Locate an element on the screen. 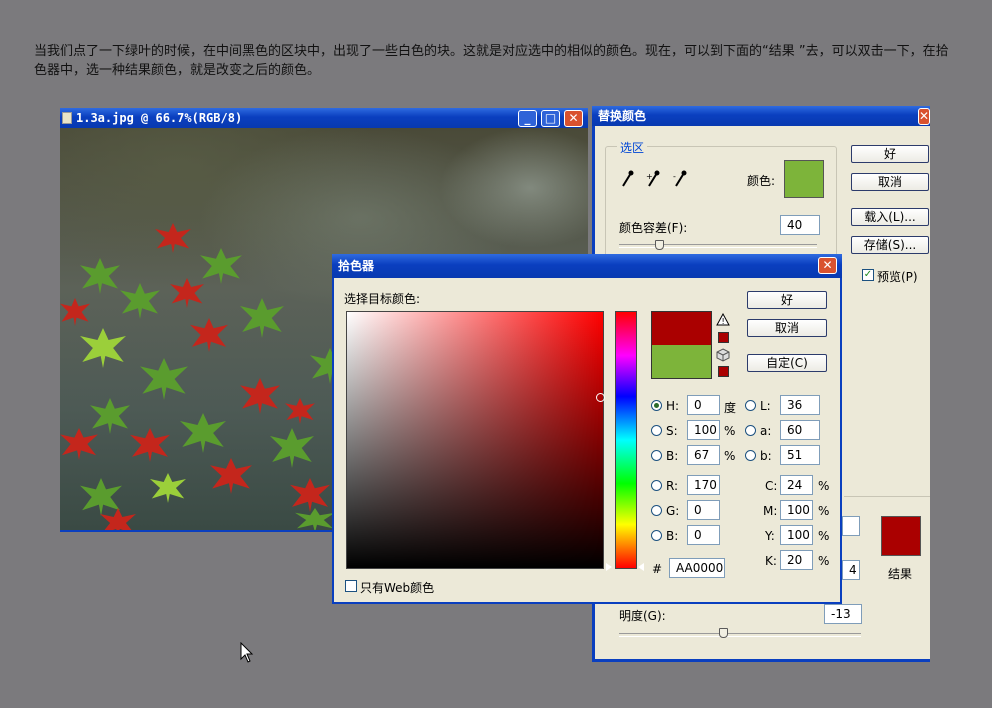 This screenshot has width=992, height=708. lab-l-field: 36 is located at coordinates (800, 405).